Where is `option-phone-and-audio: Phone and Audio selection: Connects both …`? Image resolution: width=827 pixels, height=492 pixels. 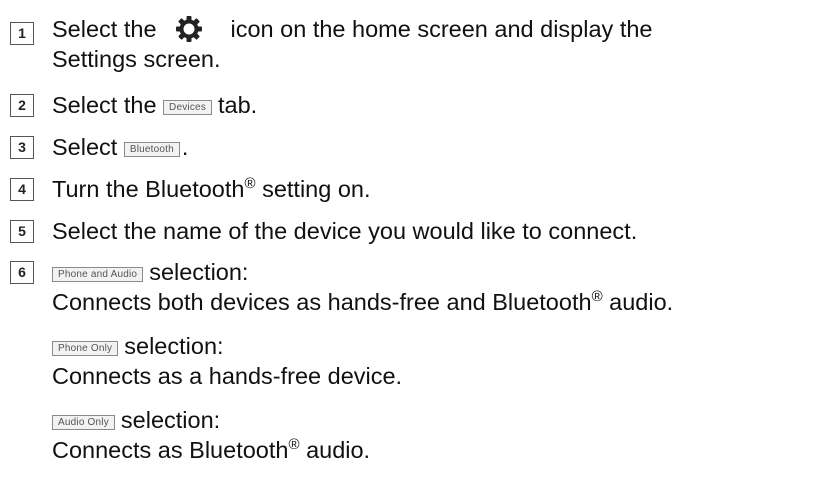
option-phone-and-audio: Phone and Audio selection: Connects both … is located at coordinates (363, 287).